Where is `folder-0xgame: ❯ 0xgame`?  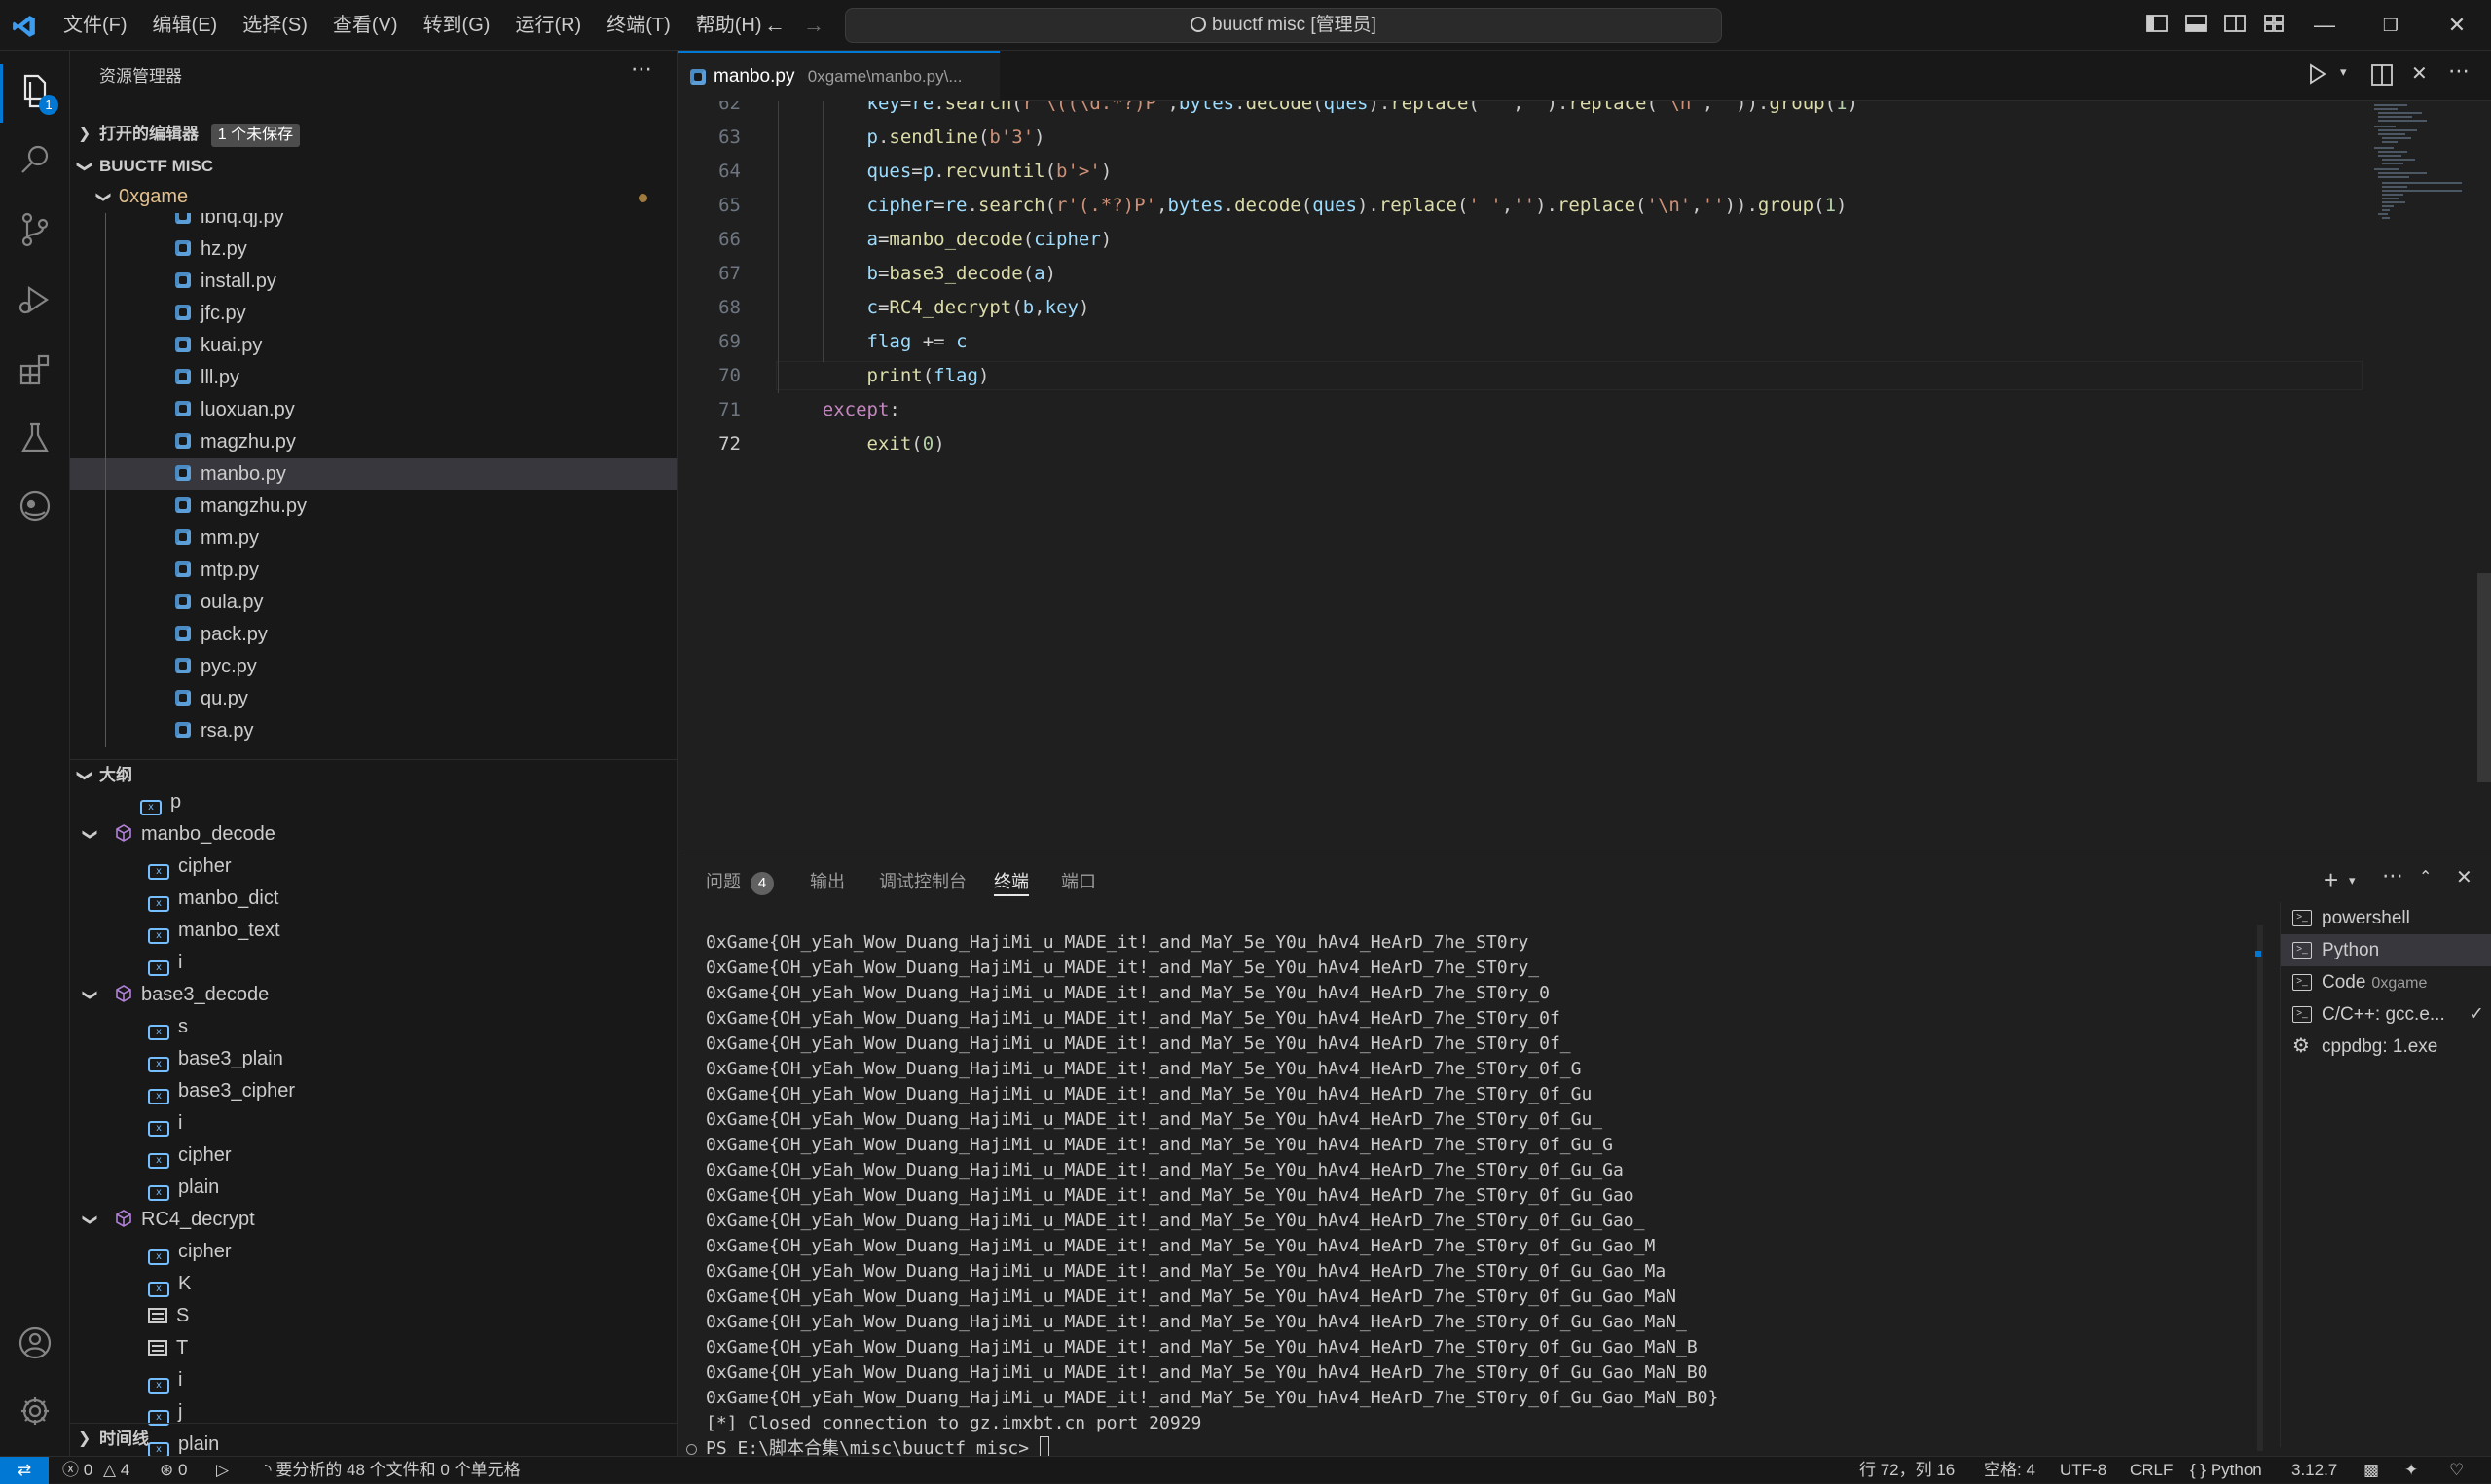 folder-0xgame: ❯ 0xgame is located at coordinates (373, 197).